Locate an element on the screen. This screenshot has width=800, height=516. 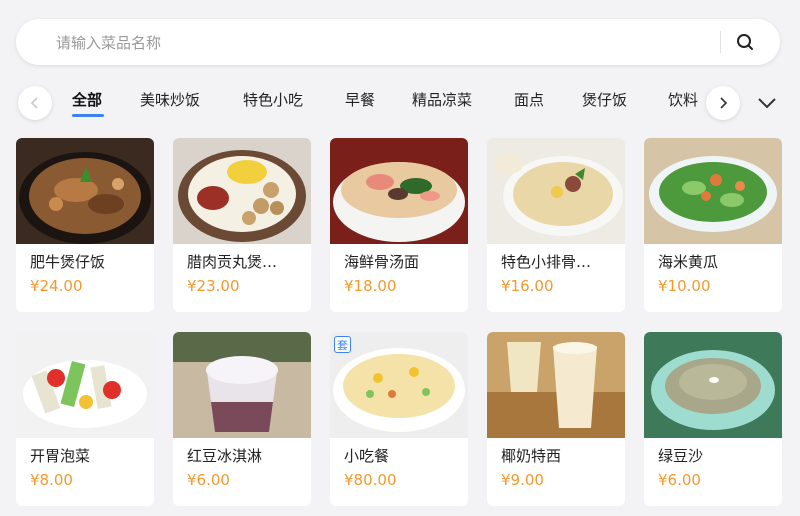
tab-cold-dishes: 精品凉菜 is located at coordinates (442, 99).